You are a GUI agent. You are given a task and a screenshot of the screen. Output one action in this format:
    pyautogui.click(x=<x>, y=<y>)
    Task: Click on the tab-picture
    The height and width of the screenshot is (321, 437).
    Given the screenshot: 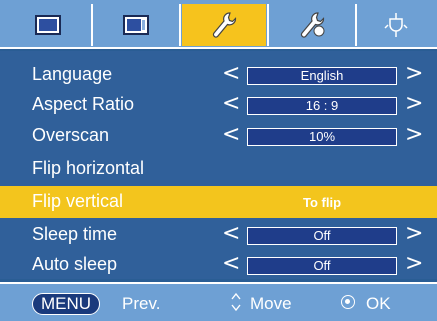 What is the action you would take?
    pyautogui.click(x=48, y=25)
    